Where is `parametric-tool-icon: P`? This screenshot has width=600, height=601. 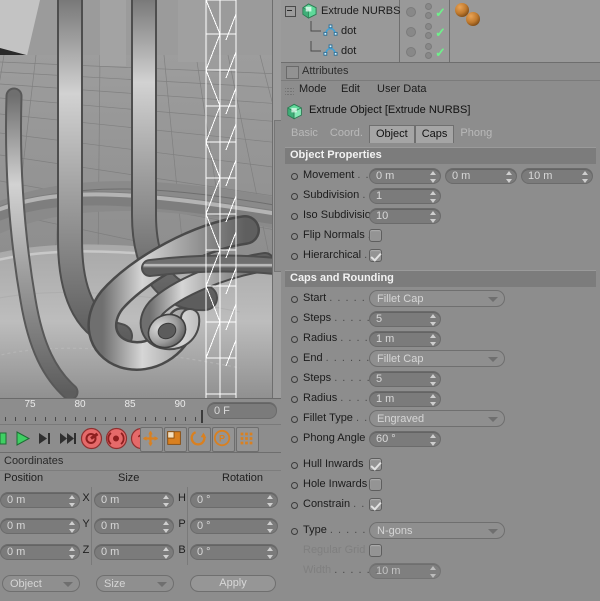 parametric-tool-icon: P is located at coordinates (223, 439).